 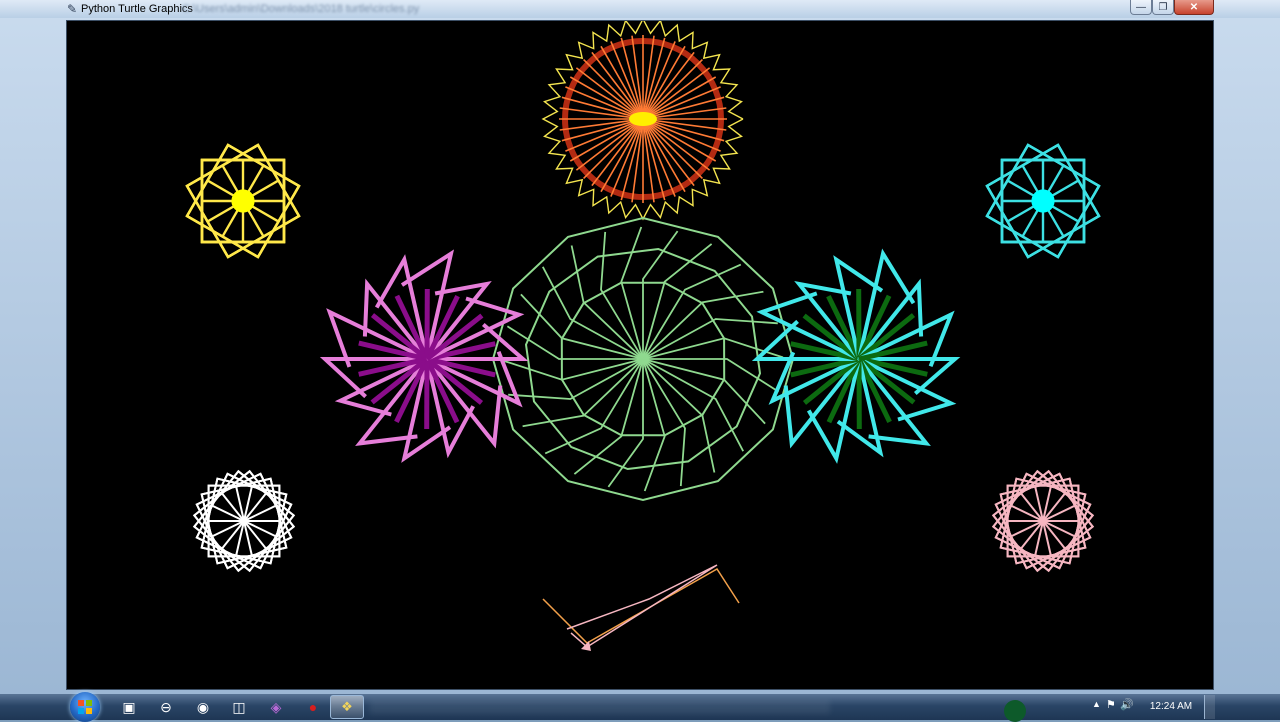 I want to click on record-icon: ●, so click(x=313, y=707).